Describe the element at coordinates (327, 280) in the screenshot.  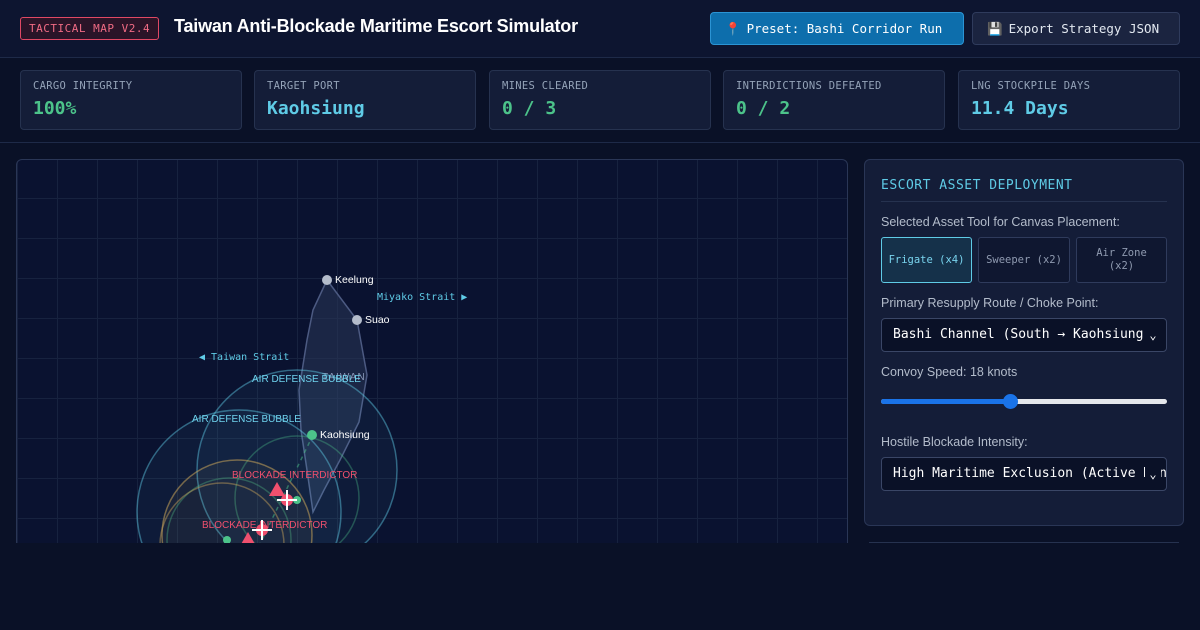
I see `port-marker-keelung` at that location.